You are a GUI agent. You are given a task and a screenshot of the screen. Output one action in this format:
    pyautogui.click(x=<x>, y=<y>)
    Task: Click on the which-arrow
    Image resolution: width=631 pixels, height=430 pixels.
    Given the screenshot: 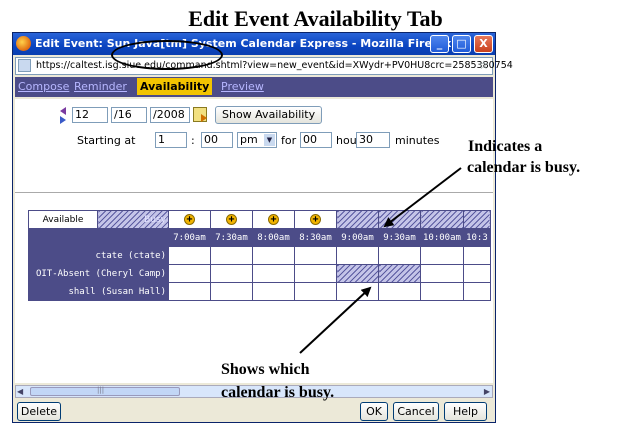 What is the action you would take?
    pyautogui.click(x=335, y=320)
    